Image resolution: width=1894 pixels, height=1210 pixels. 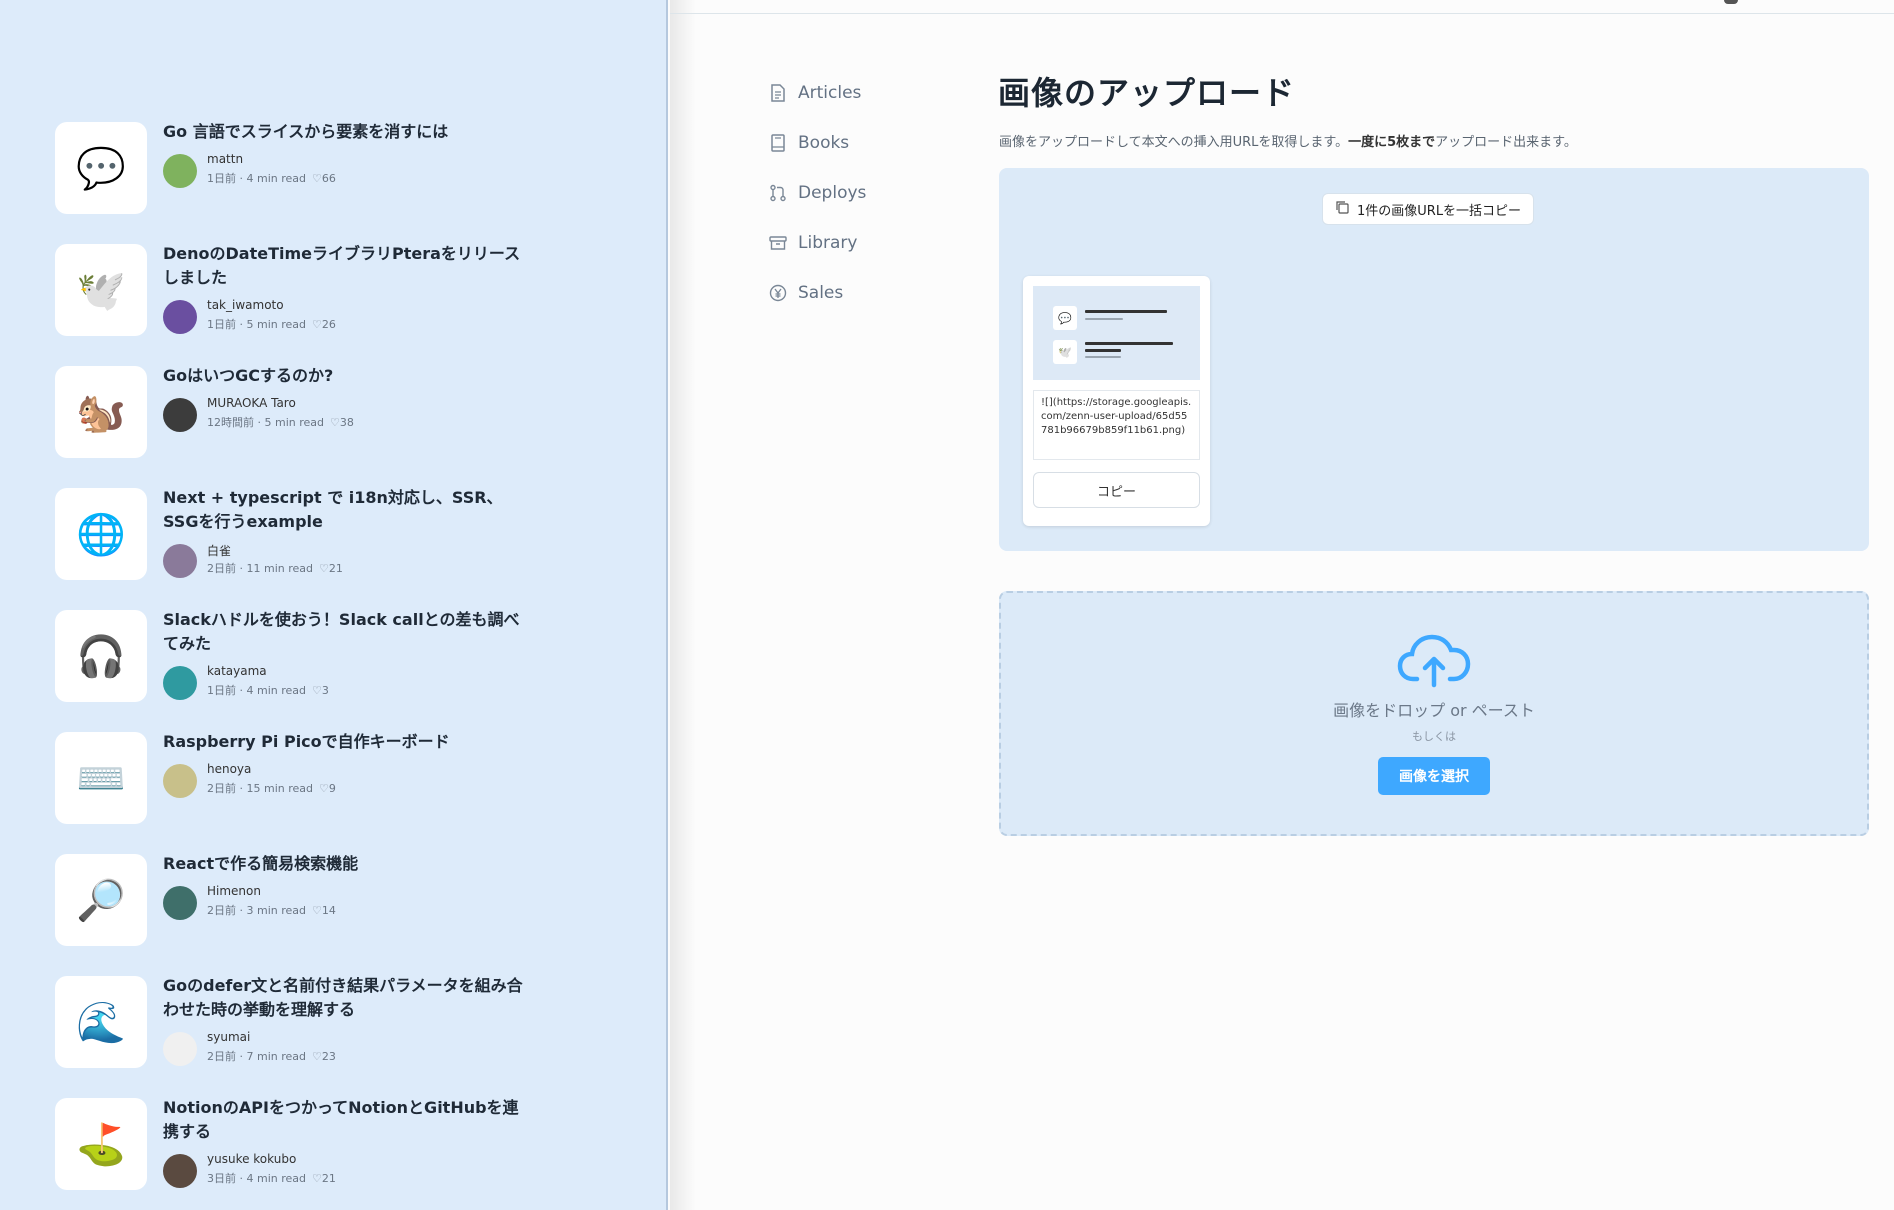 I want to click on article-stats: 3日前 · 4 min read ♡21, so click(x=271, y=1178).